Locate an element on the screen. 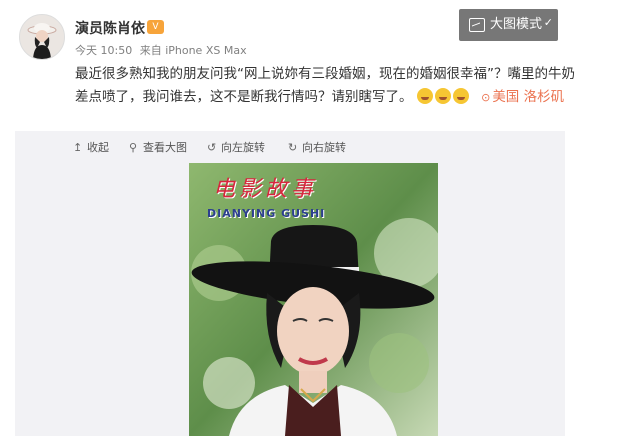 This screenshot has width=619, height=436. view-large-label: 查看大图 is located at coordinates (165, 147).